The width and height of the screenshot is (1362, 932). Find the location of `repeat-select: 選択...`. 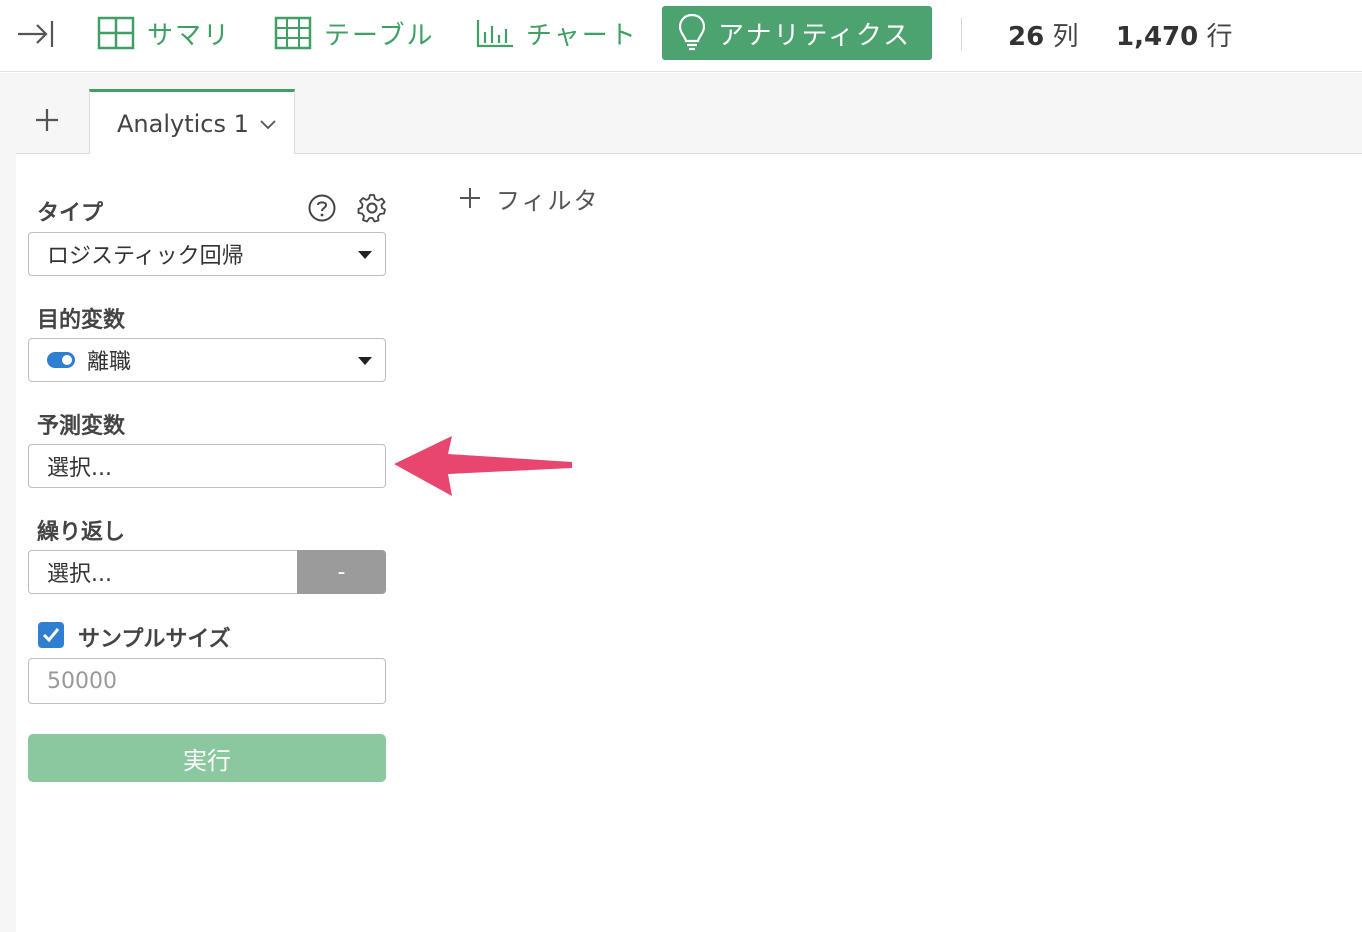

repeat-select: 選択... is located at coordinates (163, 572).